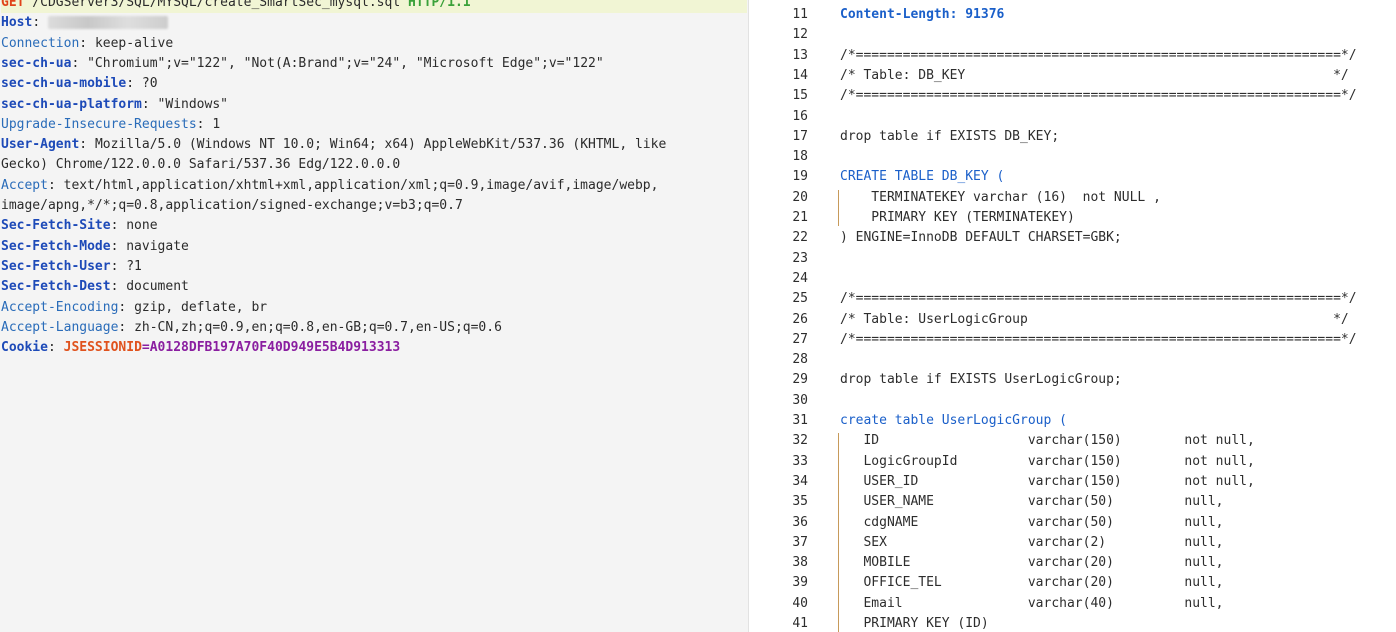 The width and height of the screenshot is (1396, 632). What do you see at coordinates (1081, 76) in the screenshot?
I see `code-line: 14 /* Table: DB_KEY */` at bounding box center [1081, 76].